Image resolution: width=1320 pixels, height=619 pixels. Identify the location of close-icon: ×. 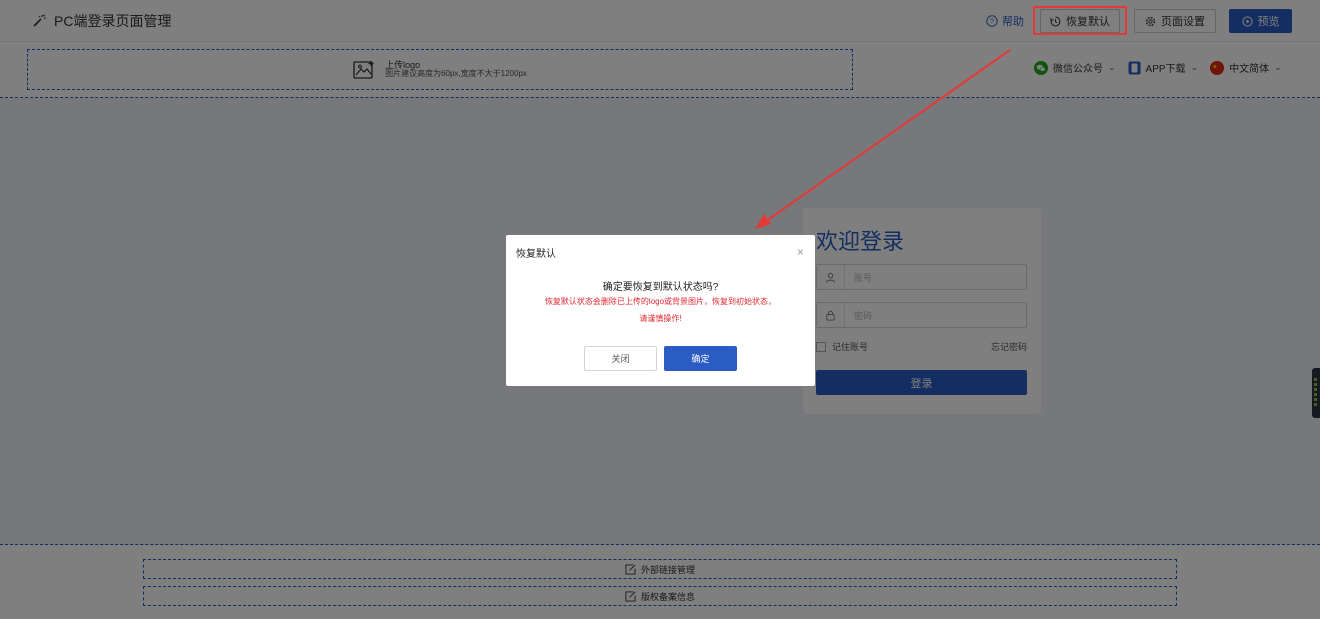
(800, 252).